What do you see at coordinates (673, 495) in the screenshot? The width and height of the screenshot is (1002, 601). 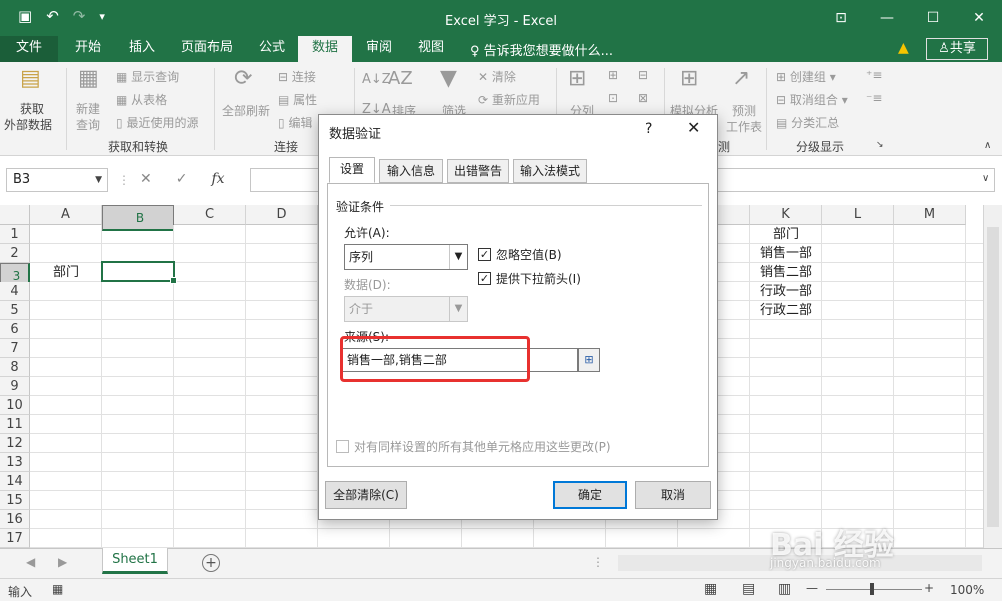 I see `cancel-button: 取消` at bounding box center [673, 495].